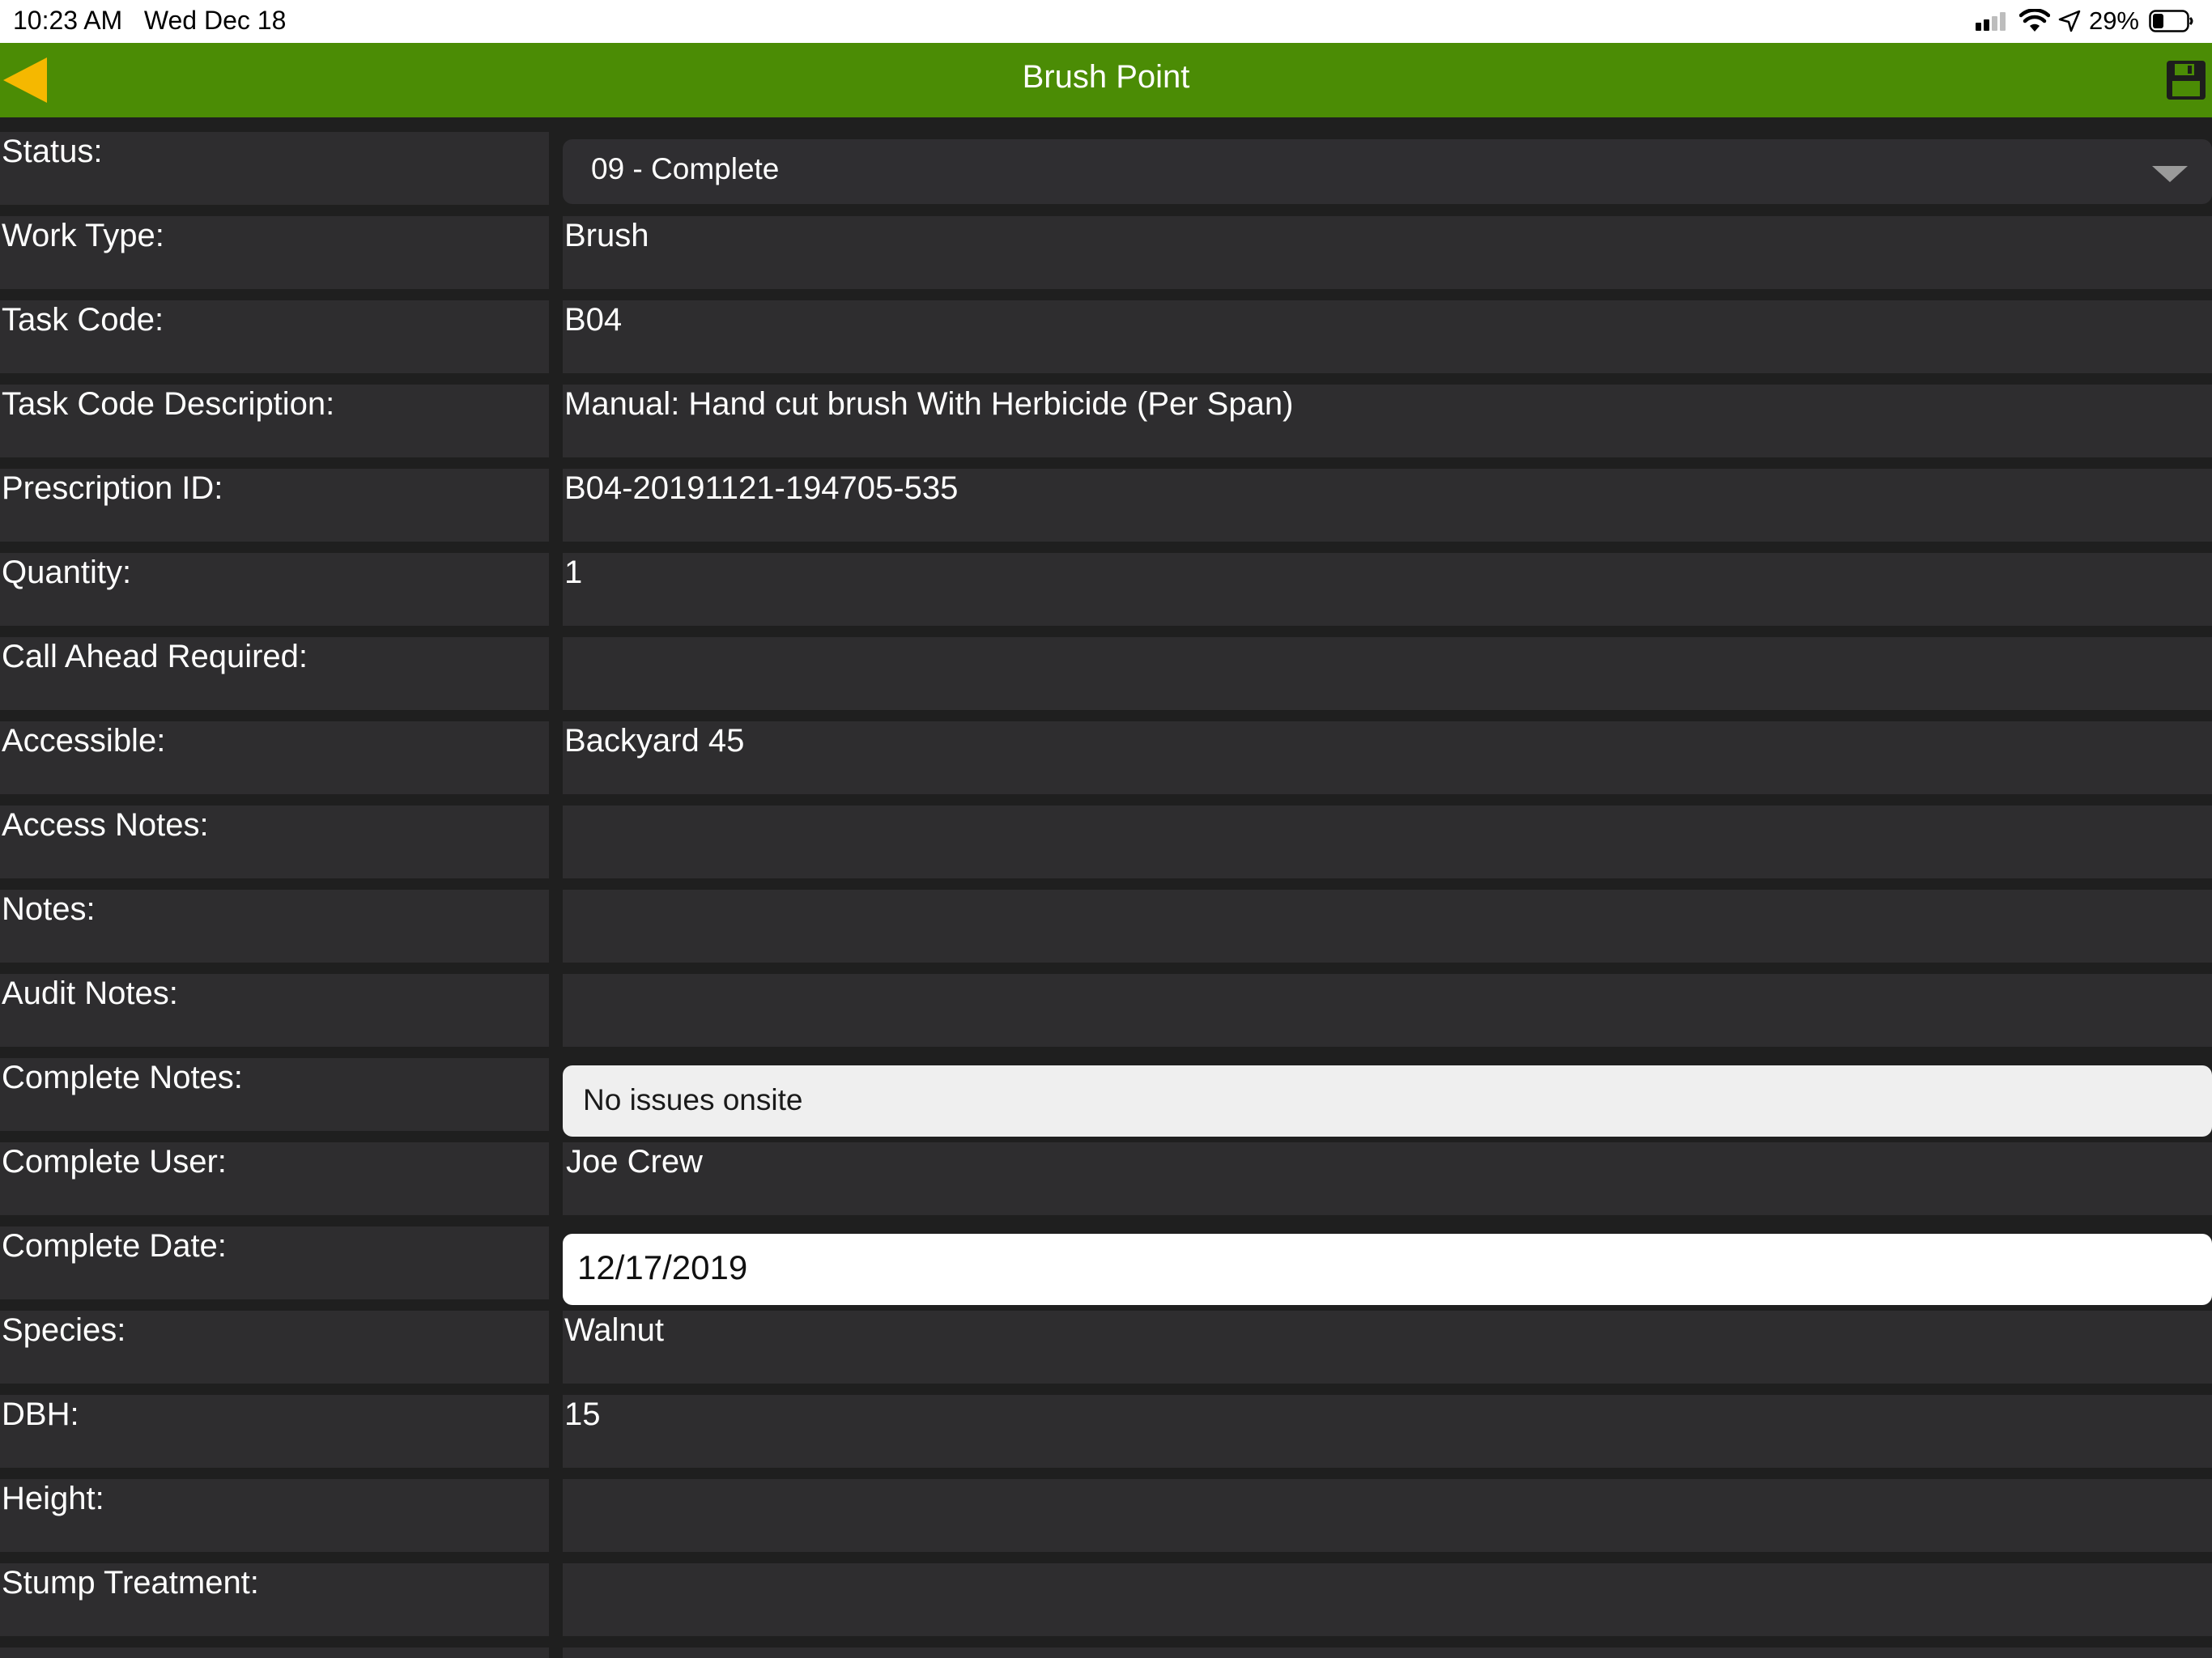  I want to click on prescription-id-label: Prescription ID:, so click(274, 505).